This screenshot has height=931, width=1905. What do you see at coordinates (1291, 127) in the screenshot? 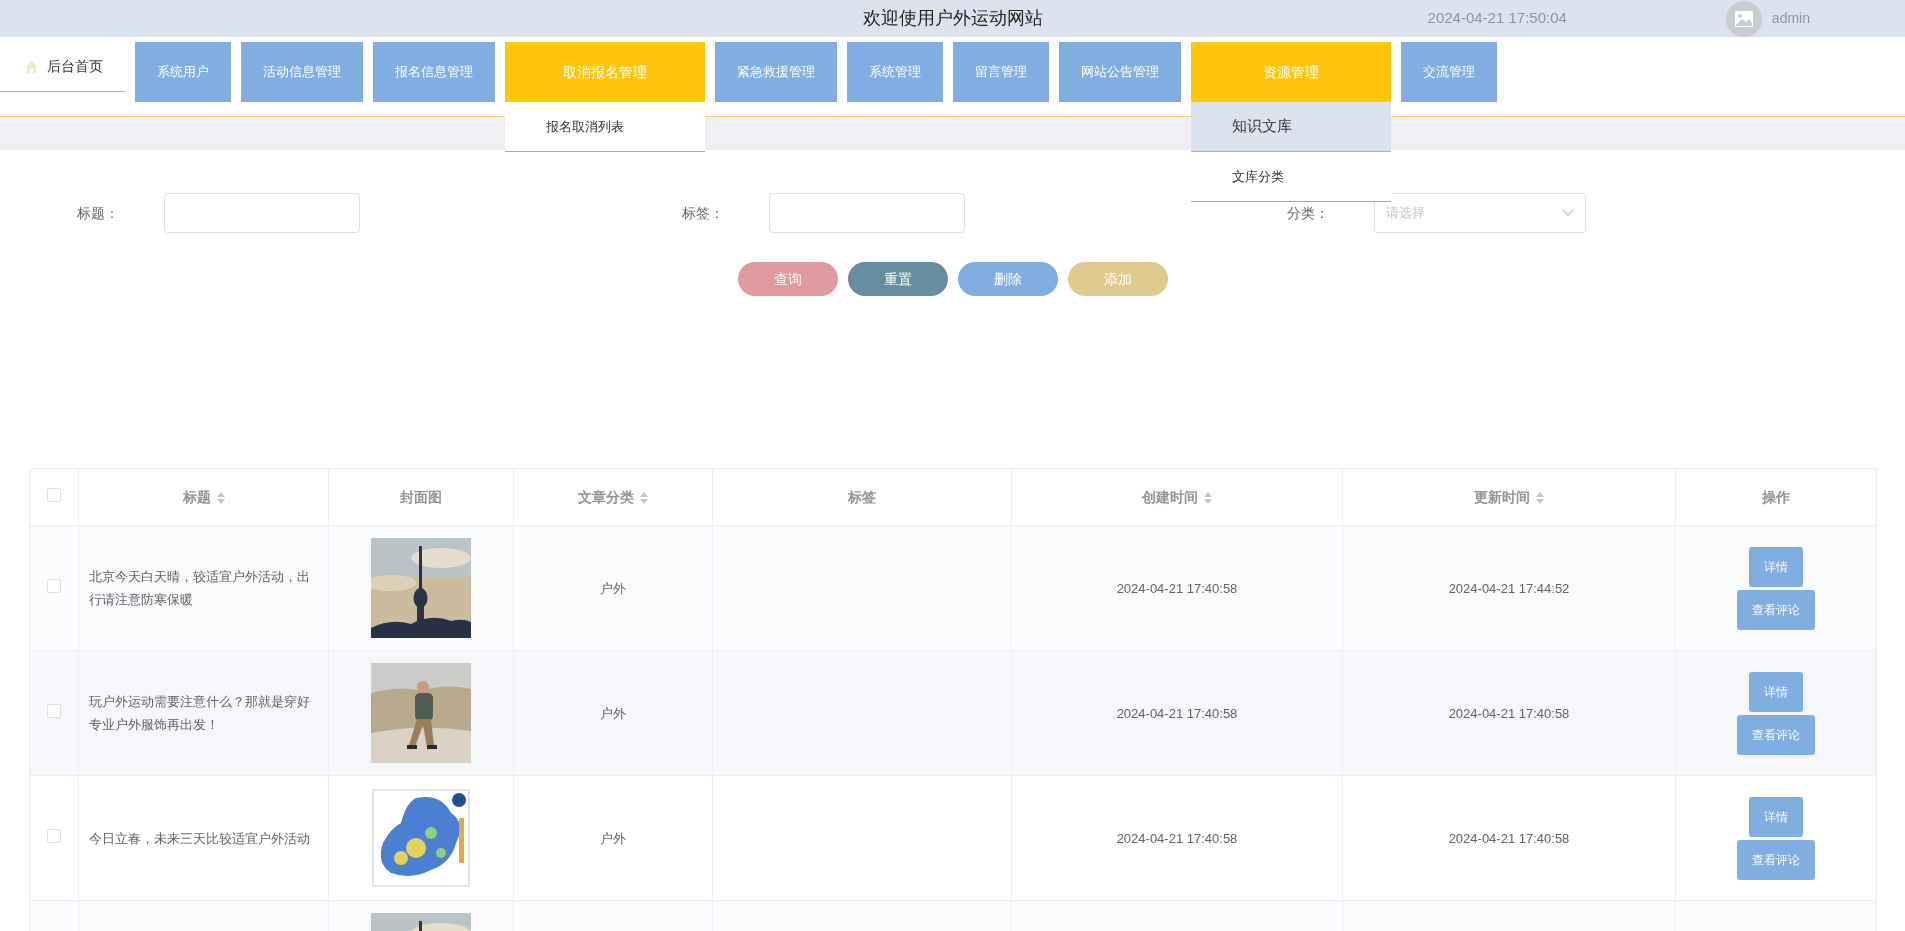
I see `dropdown-menu-item: 知识文库` at bounding box center [1291, 127].